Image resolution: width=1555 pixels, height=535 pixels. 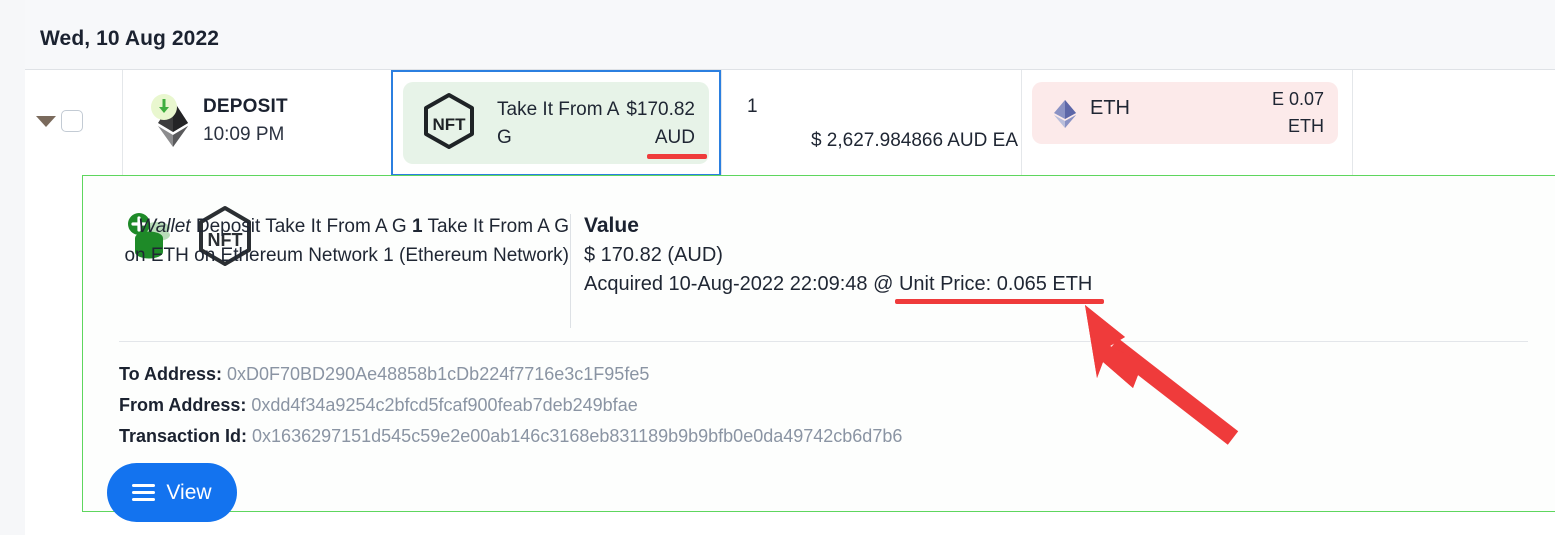 What do you see at coordinates (995, 284) in the screenshot?
I see `unit-price-label: Unit Price: 0.065 ETH` at bounding box center [995, 284].